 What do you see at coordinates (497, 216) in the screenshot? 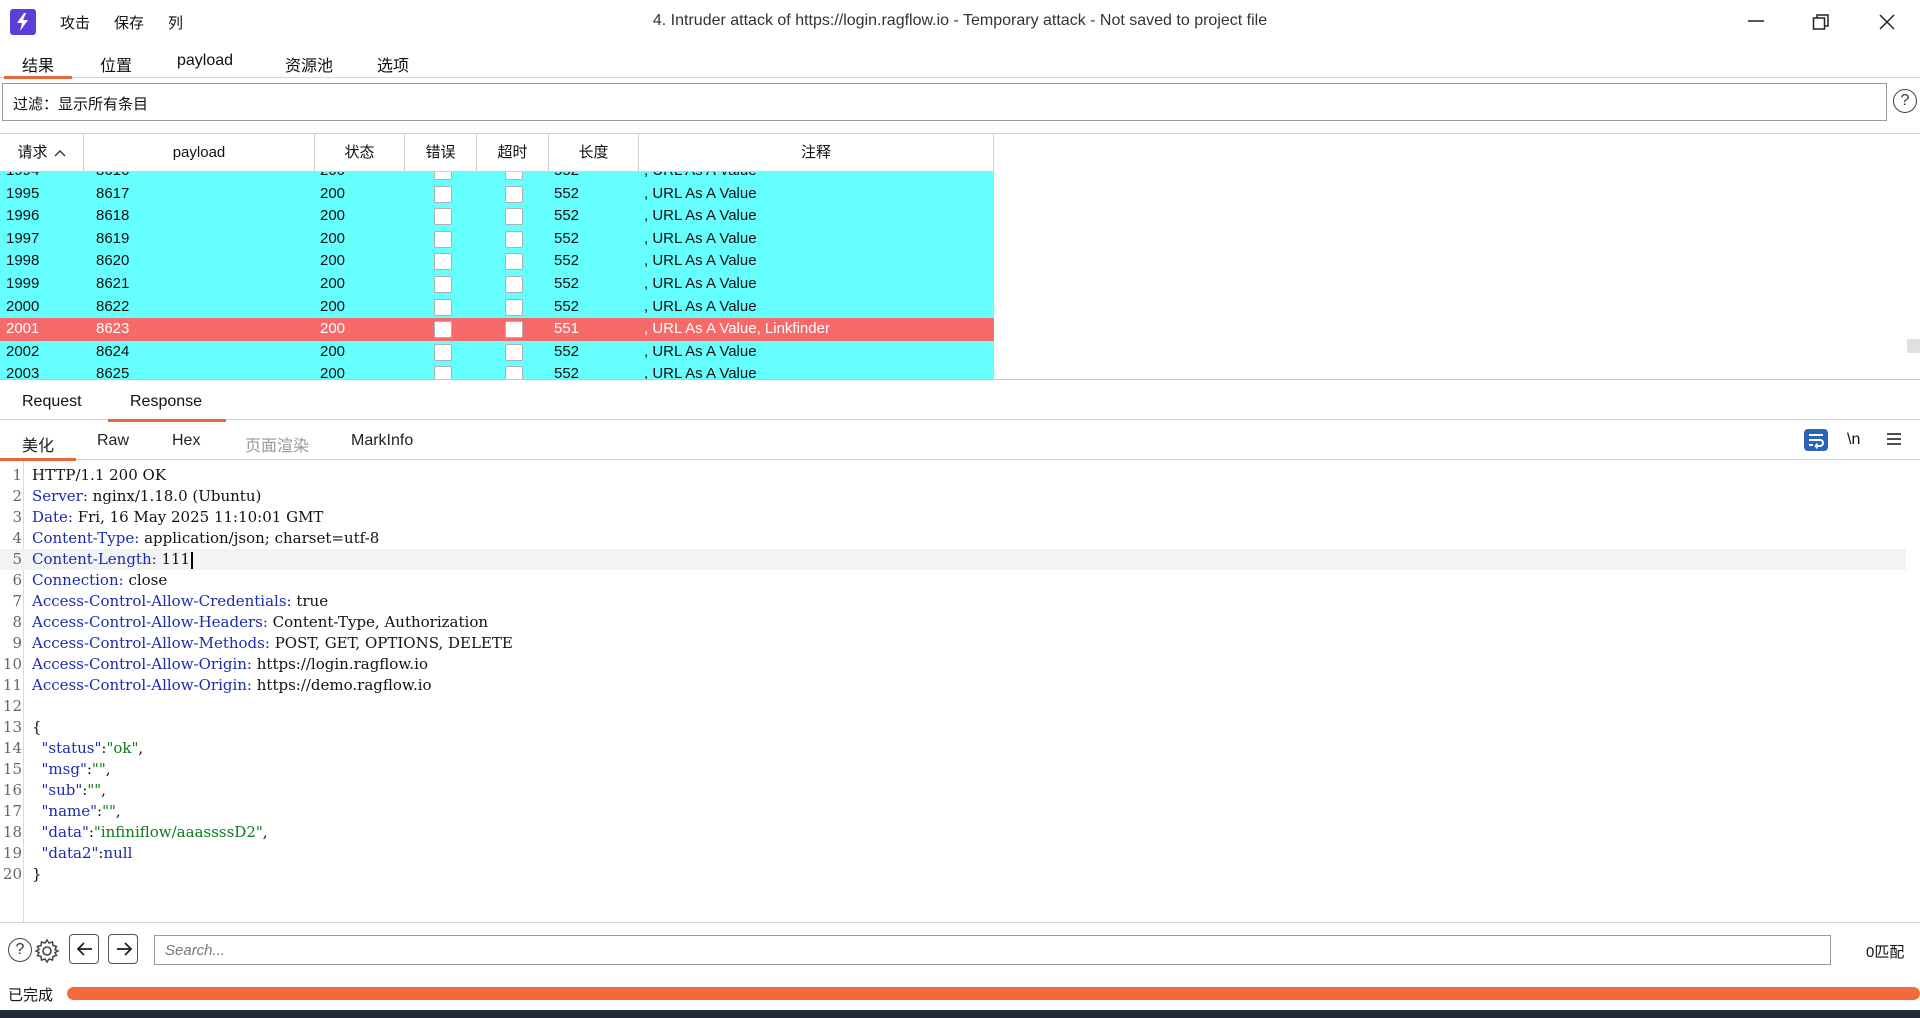
I see `table-row: 1996 8618 200 552 , URL As A Value` at bounding box center [497, 216].